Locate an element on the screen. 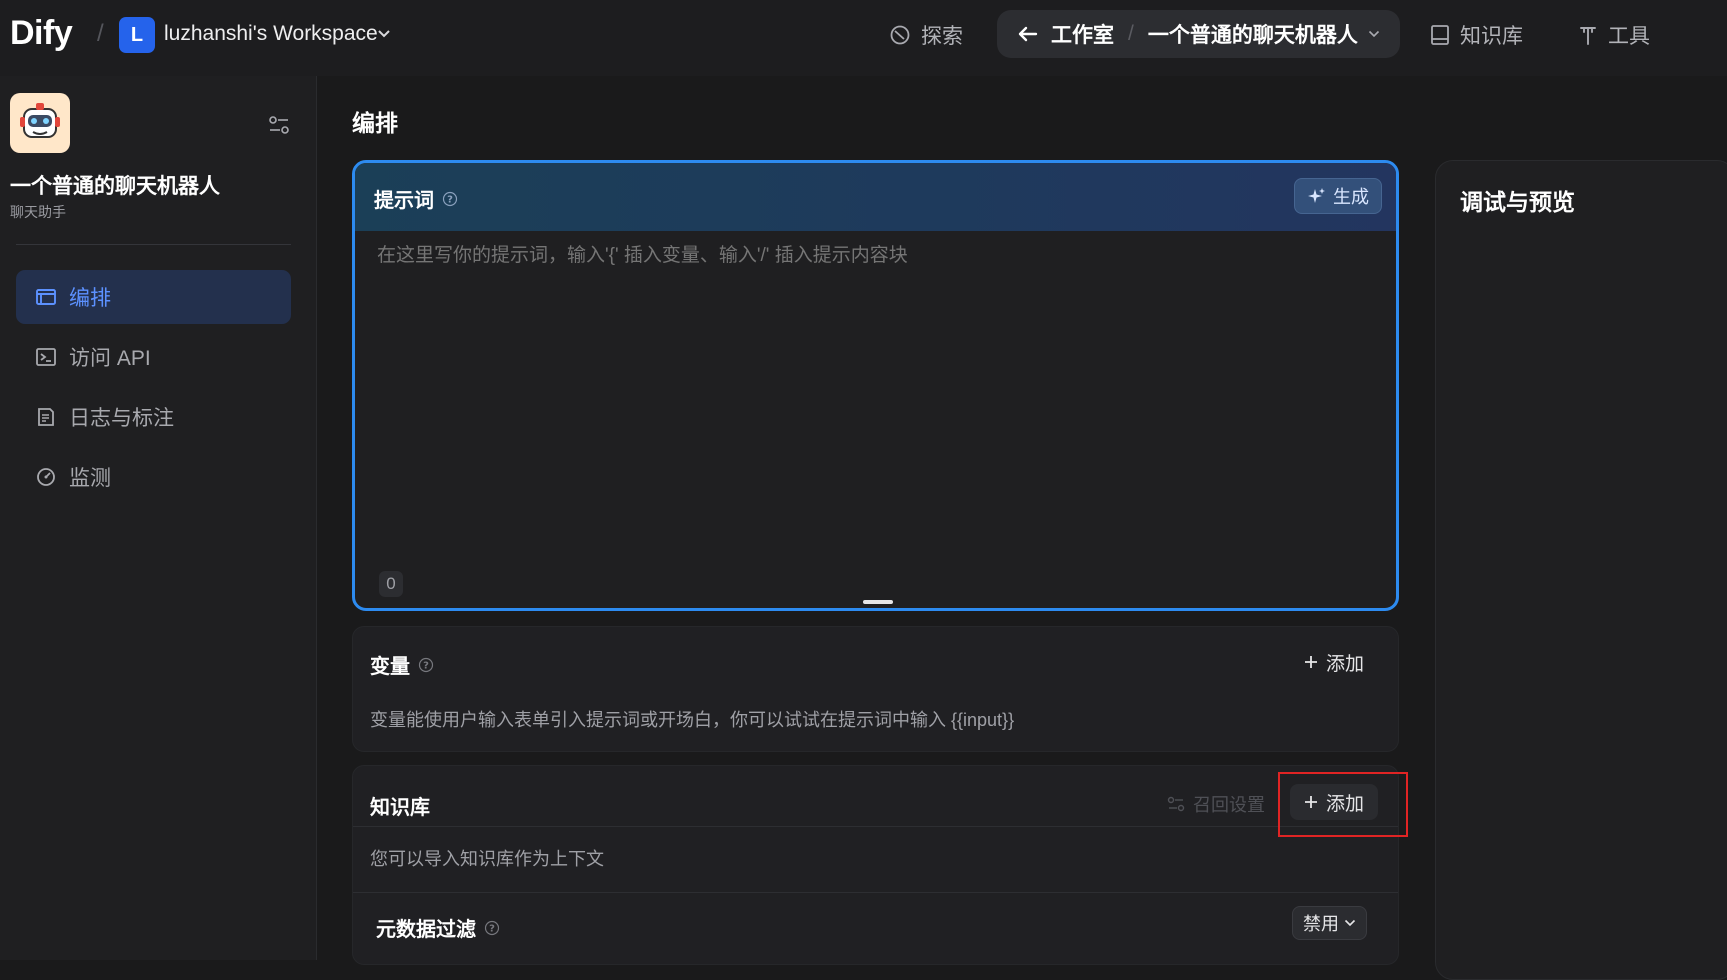 This screenshot has width=1727, height=980. metadata-filter-select: 禁用 is located at coordinates (1329, 923).